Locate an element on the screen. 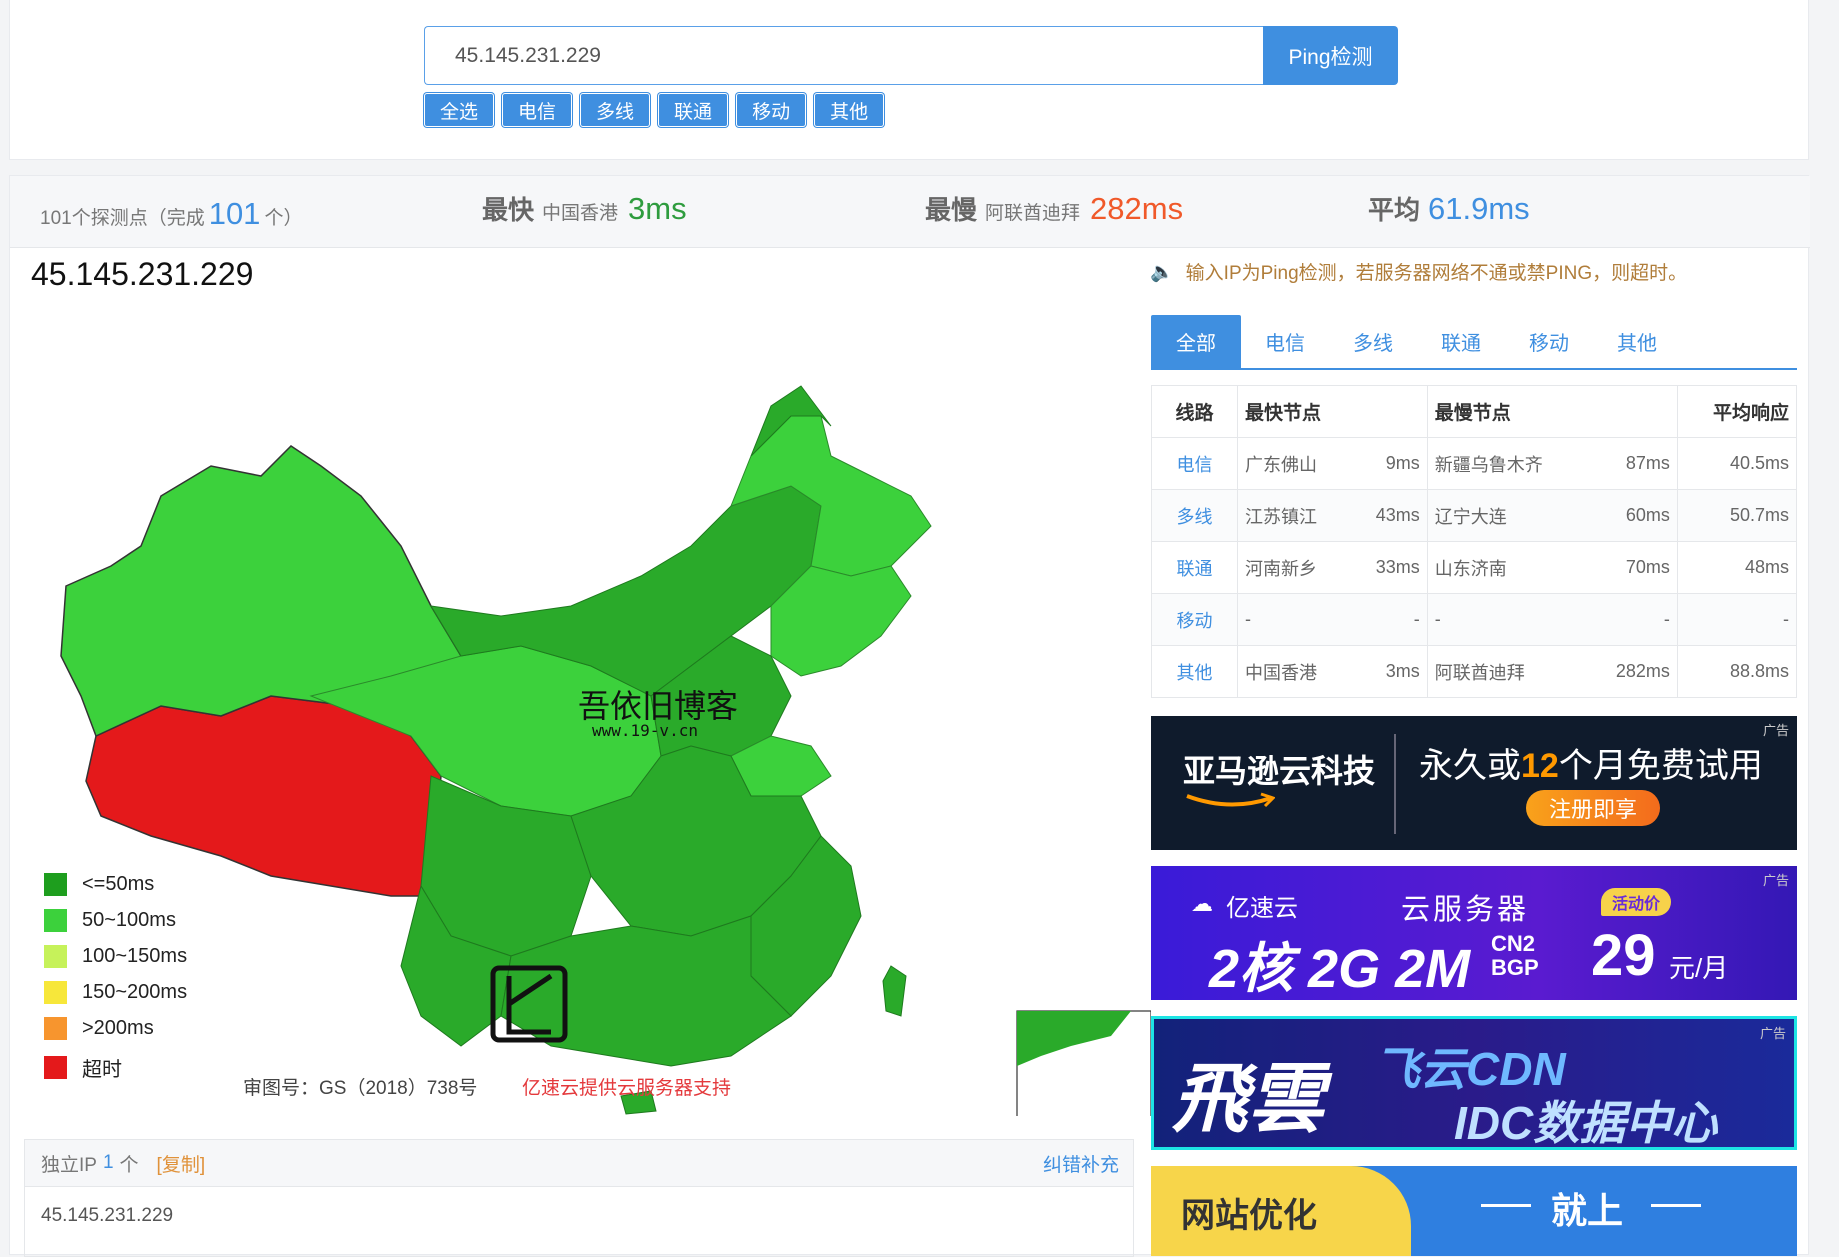 Image resolution: width=1839 pixels, height=1257 pixels. table-row: 其他 中国香港 3ms 阿联酋迪拜 282ms 88.8ms is located at coordinates (1474, 671).